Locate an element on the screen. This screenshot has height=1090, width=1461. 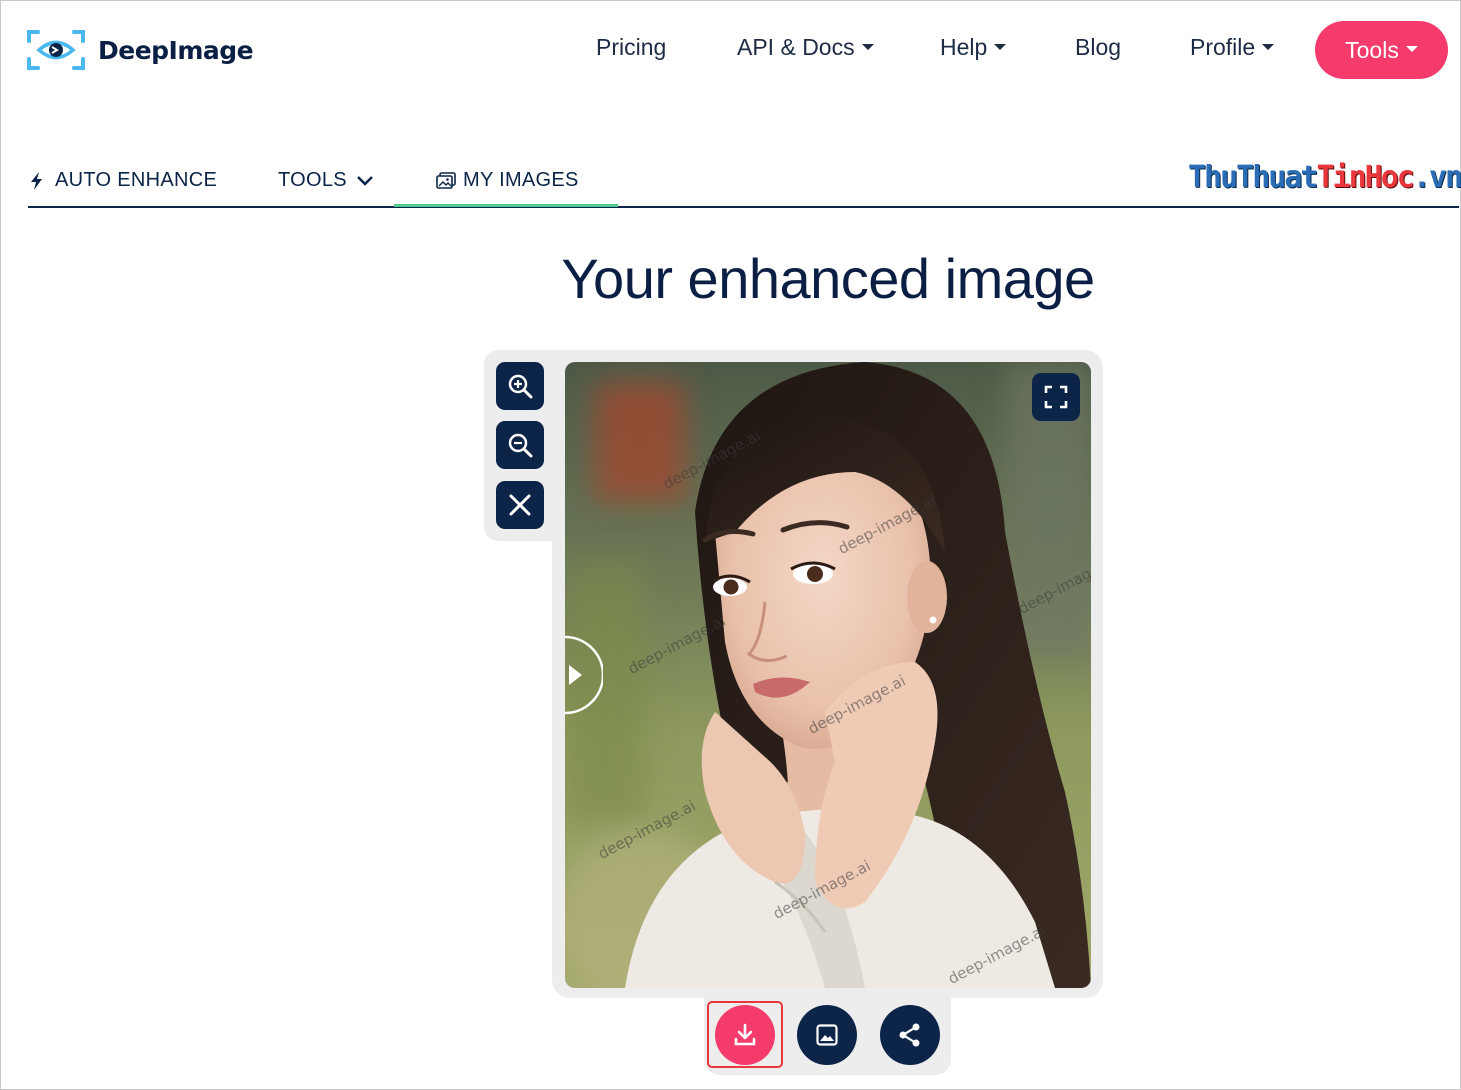
zoom-out-icon is located at coordinates (520, 445).